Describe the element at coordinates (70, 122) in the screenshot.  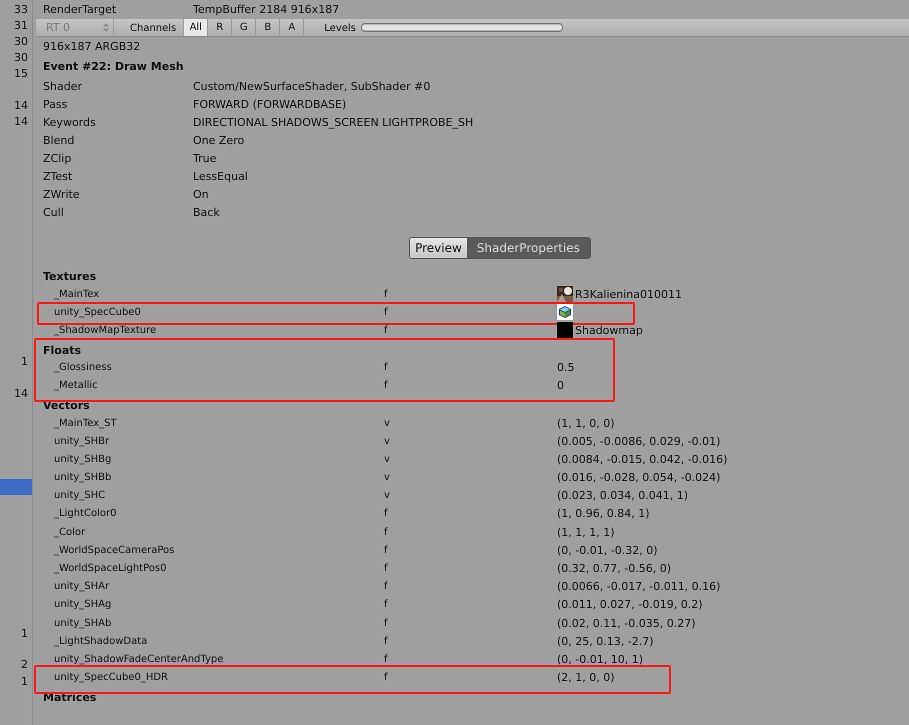
I see `property-label: Keywords` at that location.